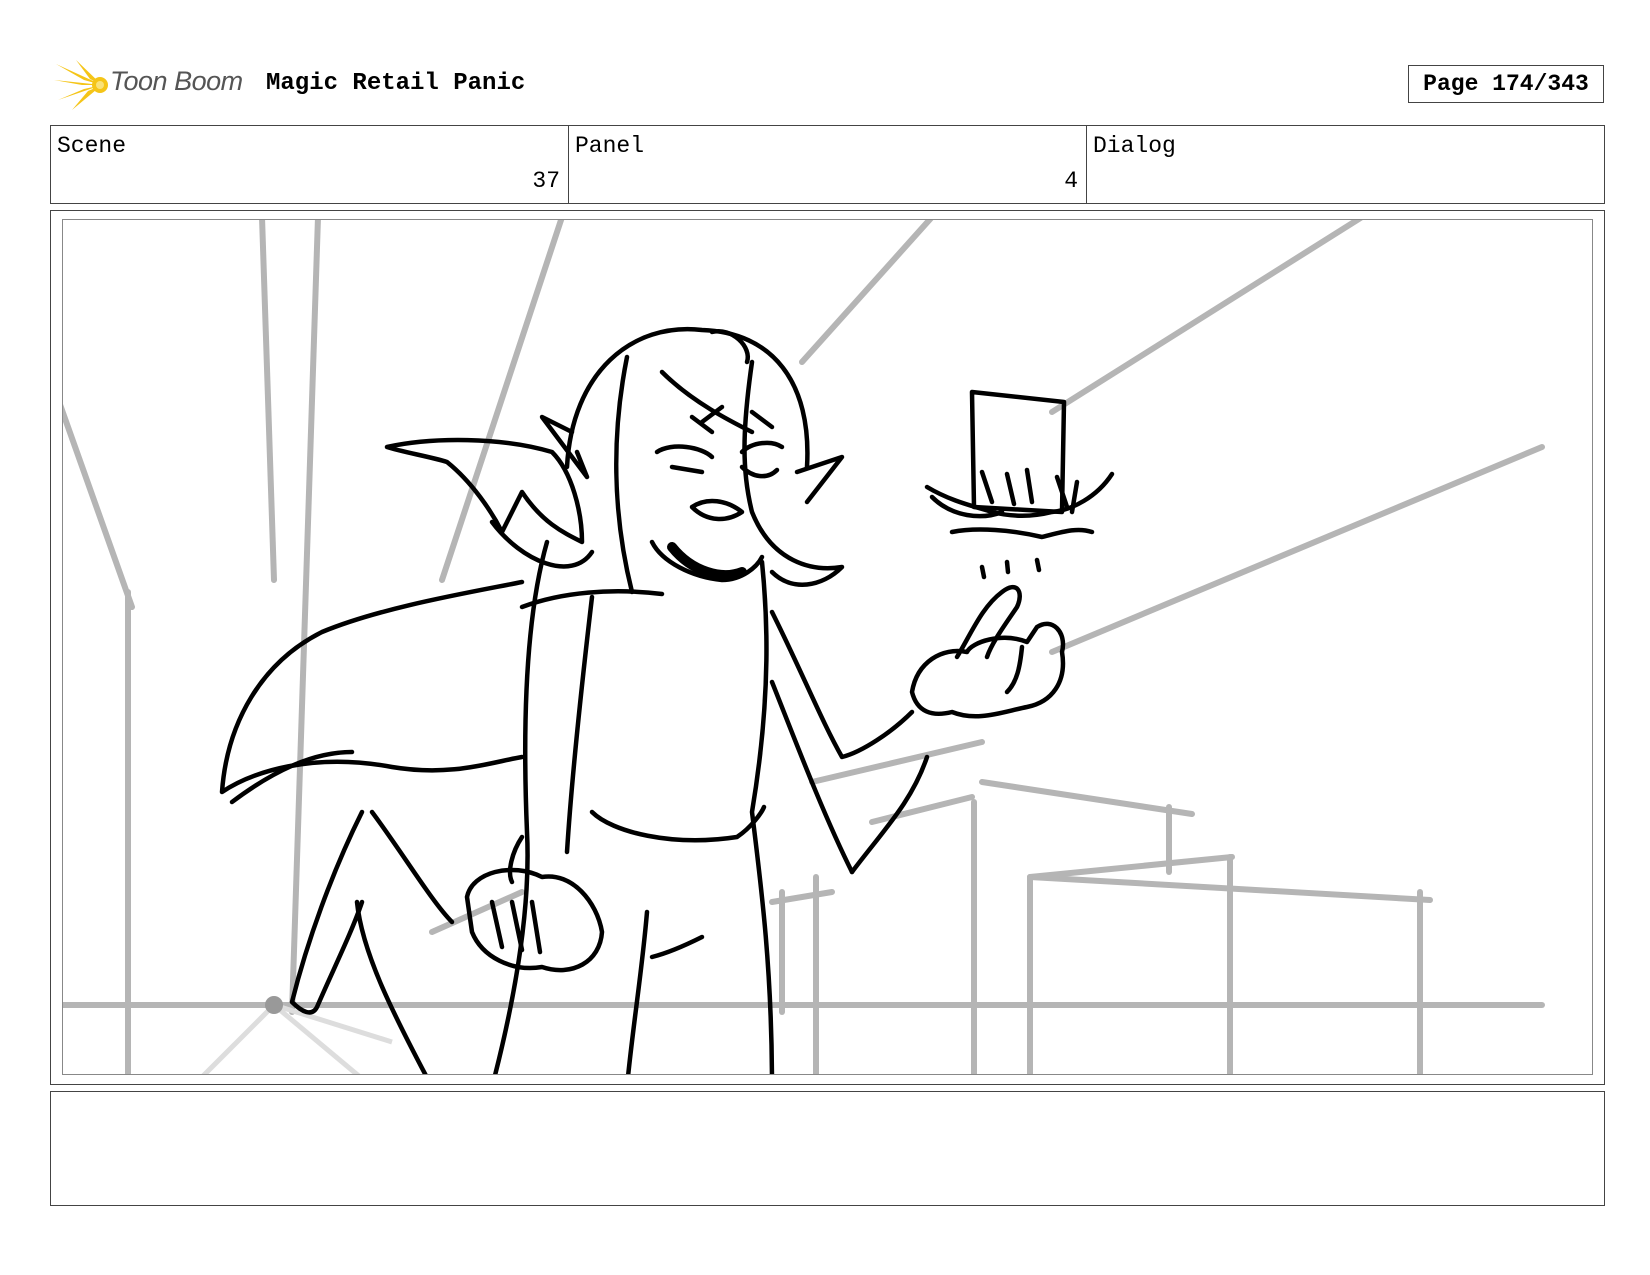 The height and width of the screenshot is (1275, 1650). Describe the element at coordinates (827, 1148) in the screenshot. I see `action-notes-box` at that location.